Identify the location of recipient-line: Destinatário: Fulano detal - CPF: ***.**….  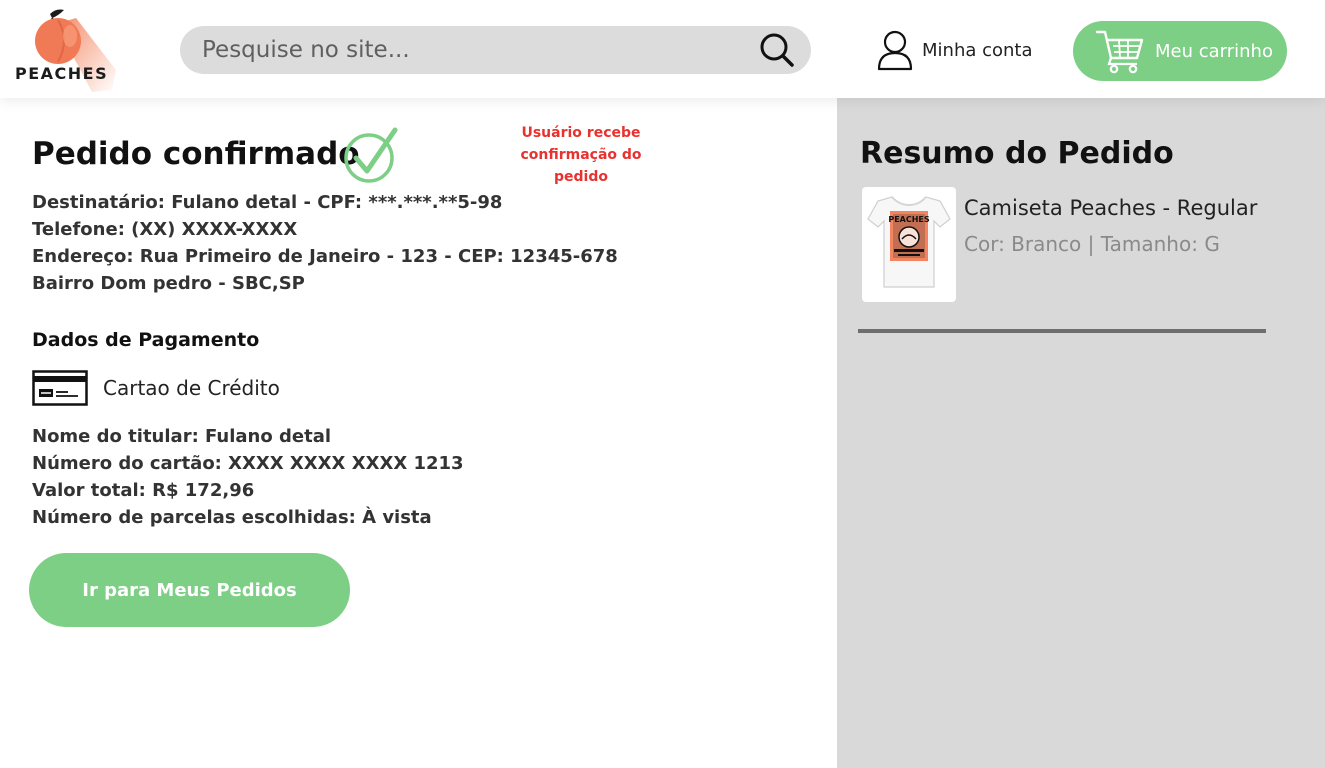
(267, 202).